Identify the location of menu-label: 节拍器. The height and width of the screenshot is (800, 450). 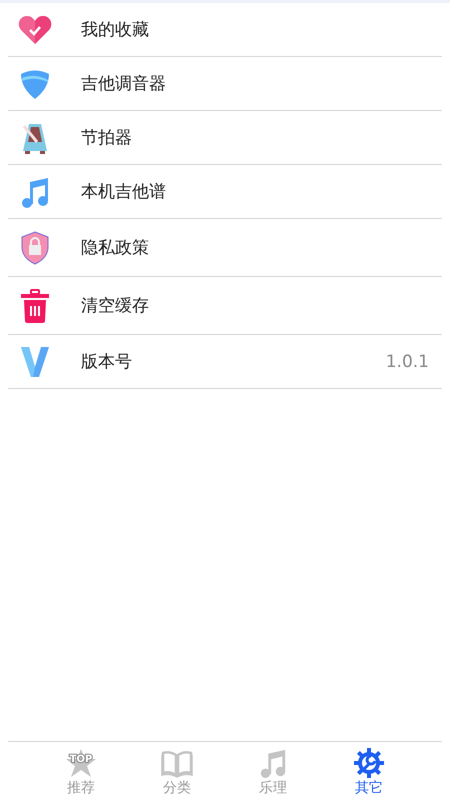
(107, 138).